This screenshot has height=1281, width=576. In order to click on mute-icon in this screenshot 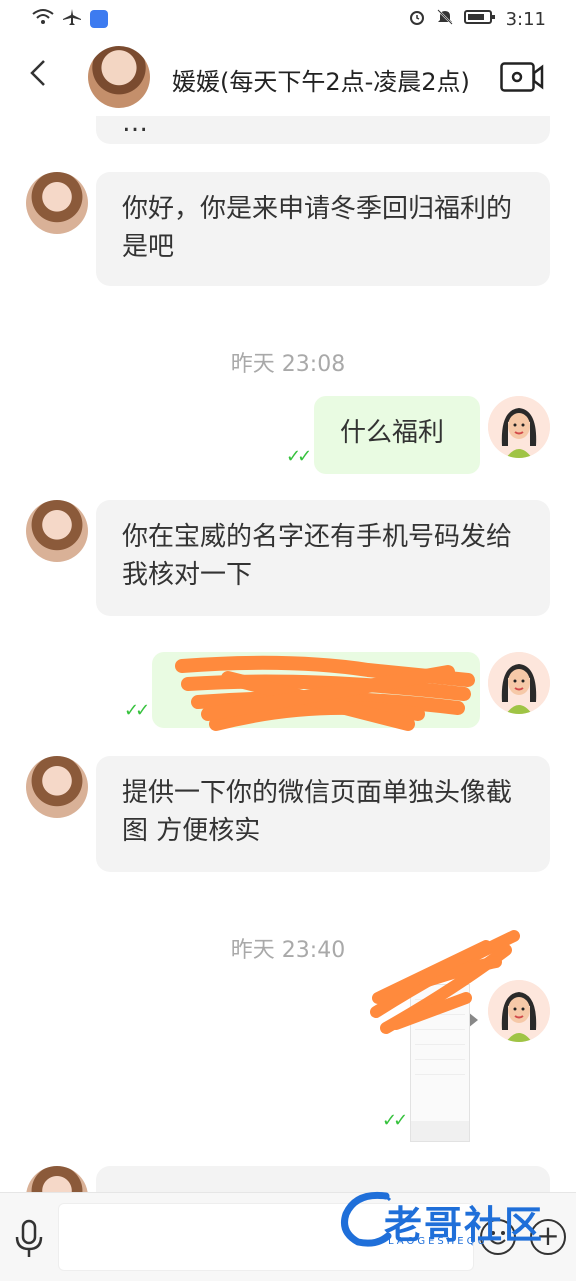, I will do `click(445, 19)`.